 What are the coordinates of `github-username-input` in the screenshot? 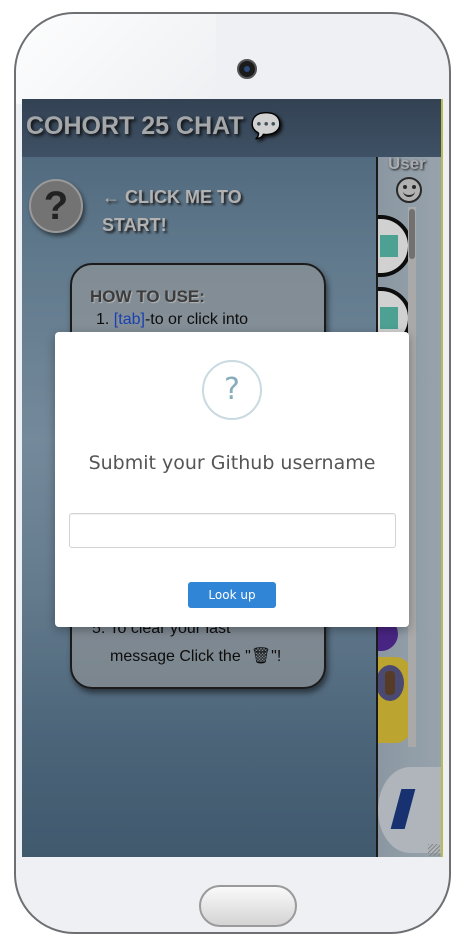 It's located at (232, 530).